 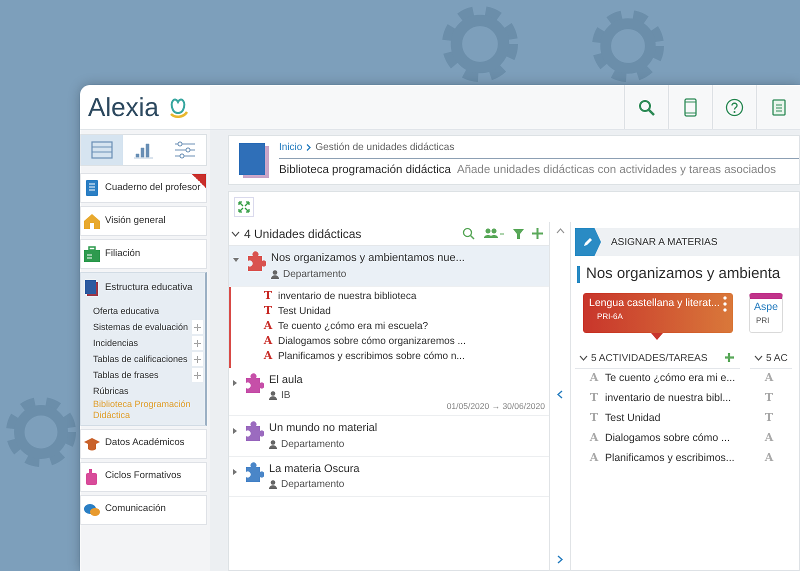 I want to click on edit-button, so click(x=588, y=242).